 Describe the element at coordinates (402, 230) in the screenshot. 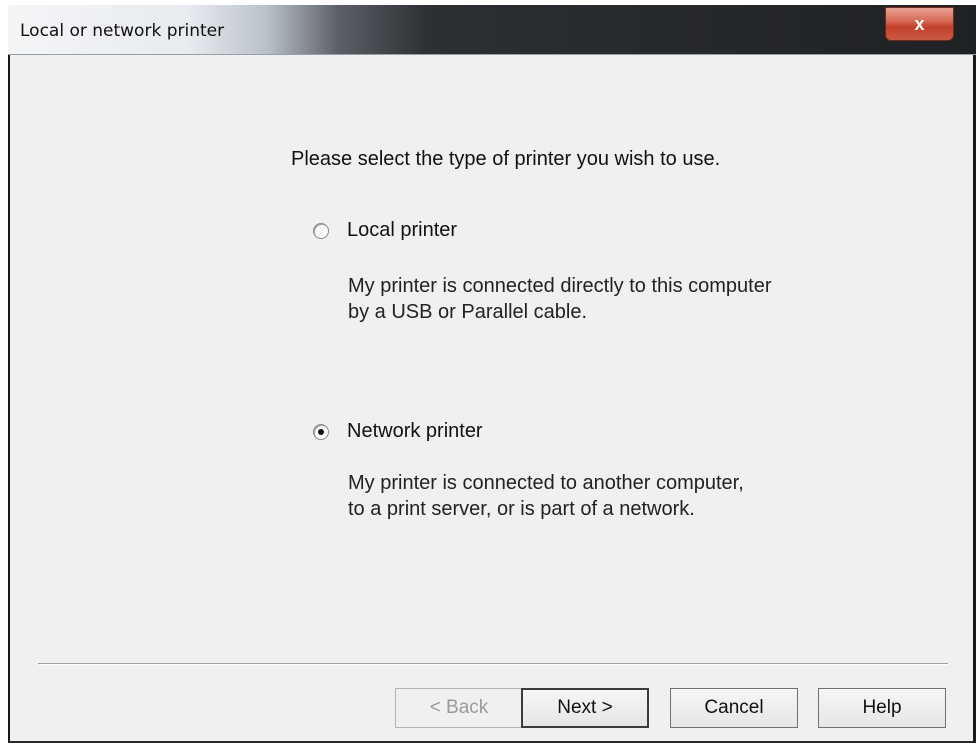

I see `local-printer-label: Local printer` at that location.